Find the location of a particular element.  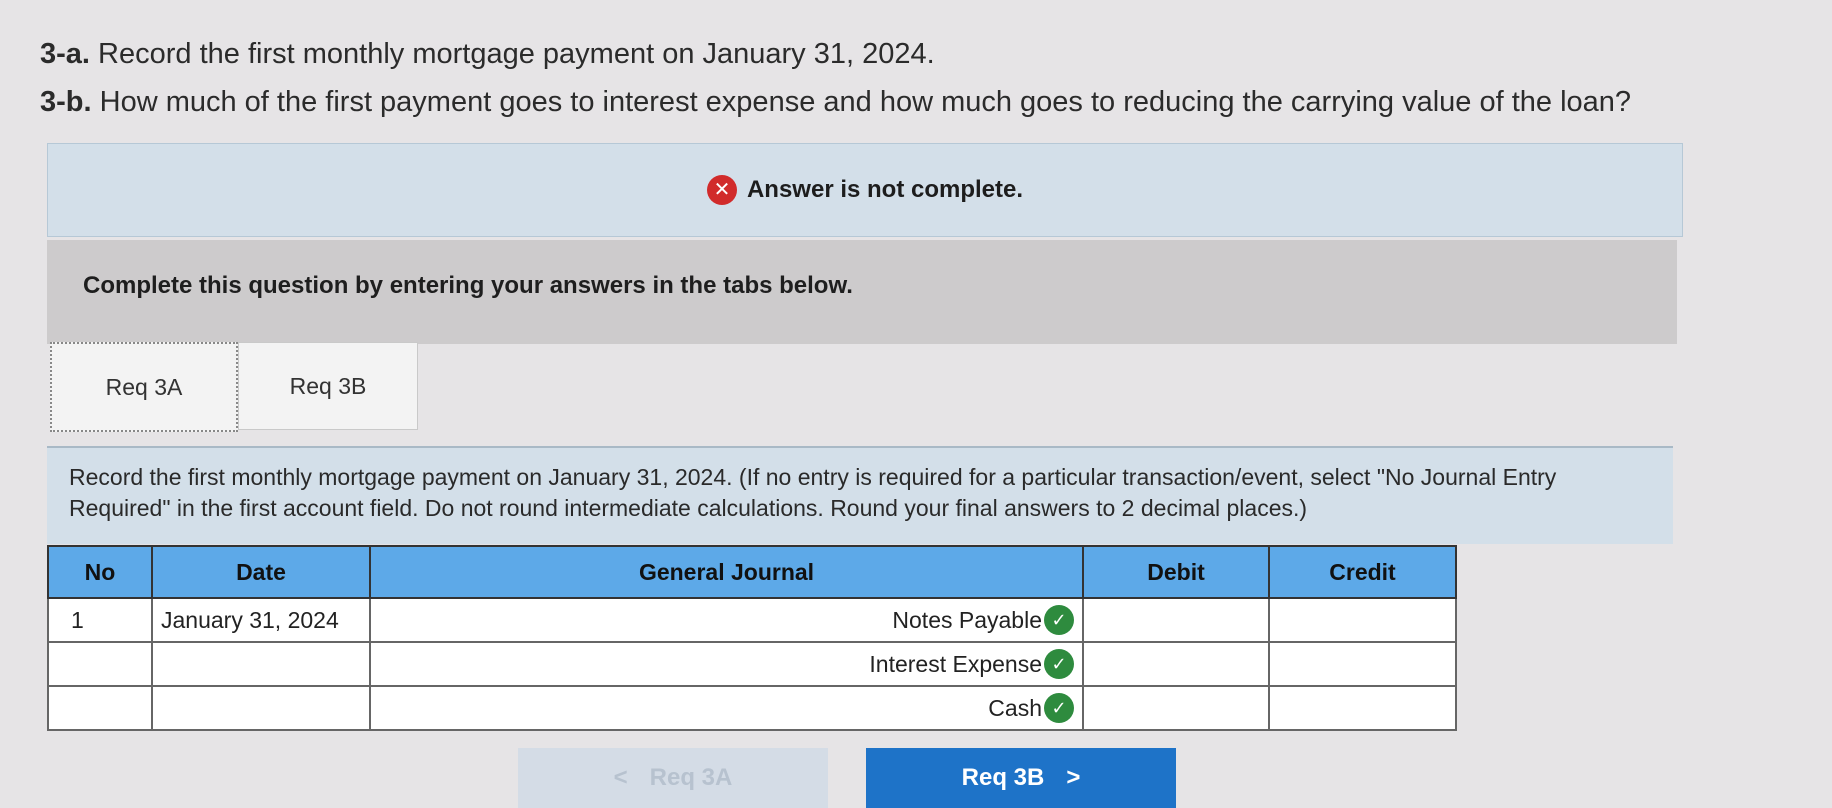

answer-status-banner: ✕ Answer is not complete. is located at coordinates (865, 190).